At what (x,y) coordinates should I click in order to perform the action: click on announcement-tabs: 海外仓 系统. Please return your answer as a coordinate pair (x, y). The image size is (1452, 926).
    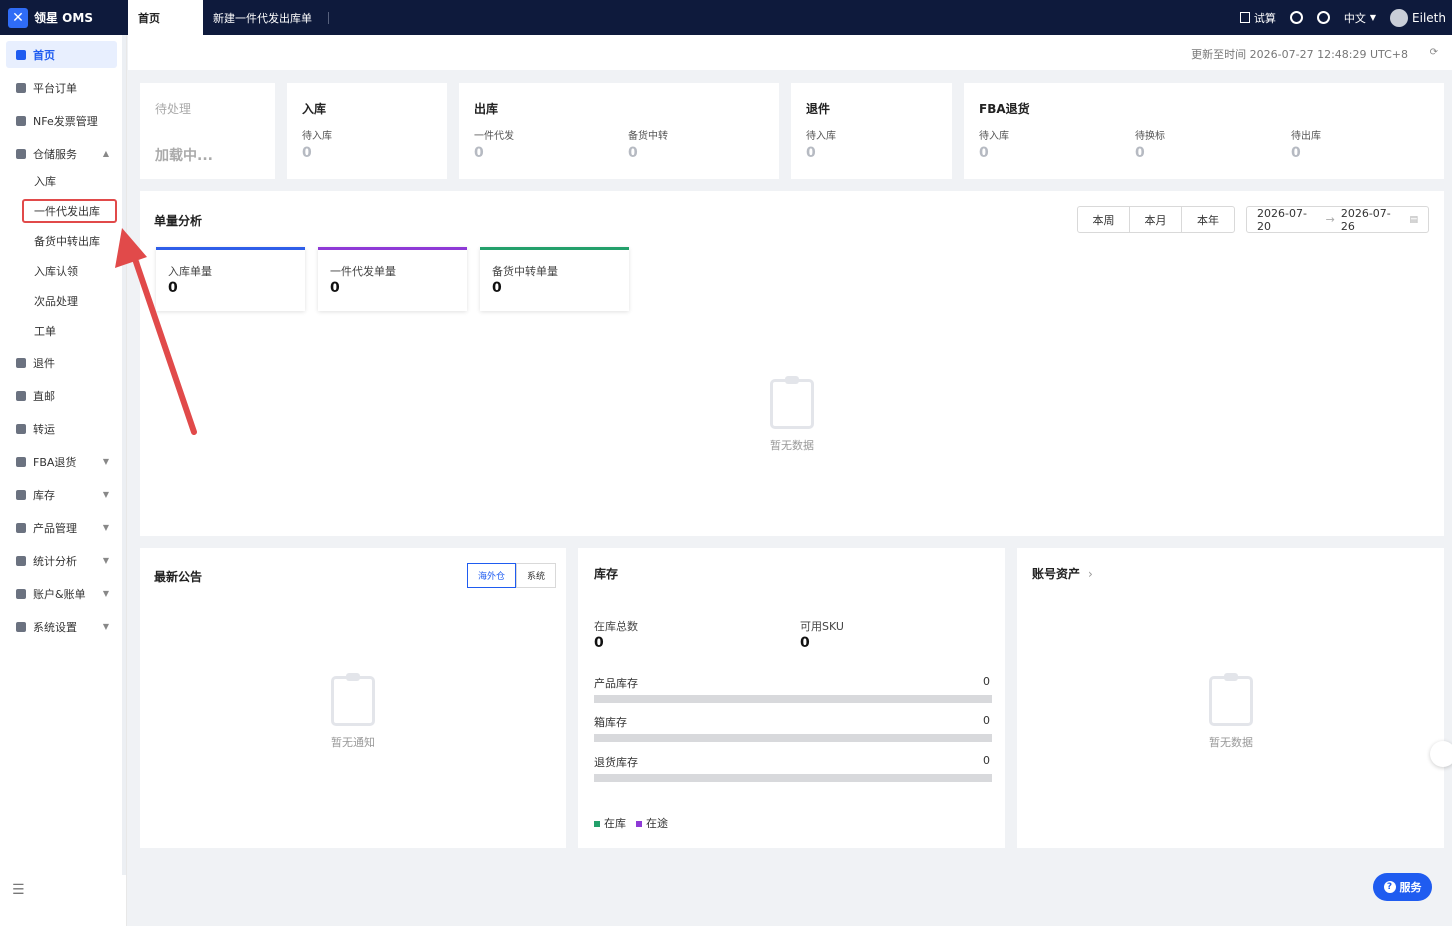
    Looking at the image, I should click on (512, 575).